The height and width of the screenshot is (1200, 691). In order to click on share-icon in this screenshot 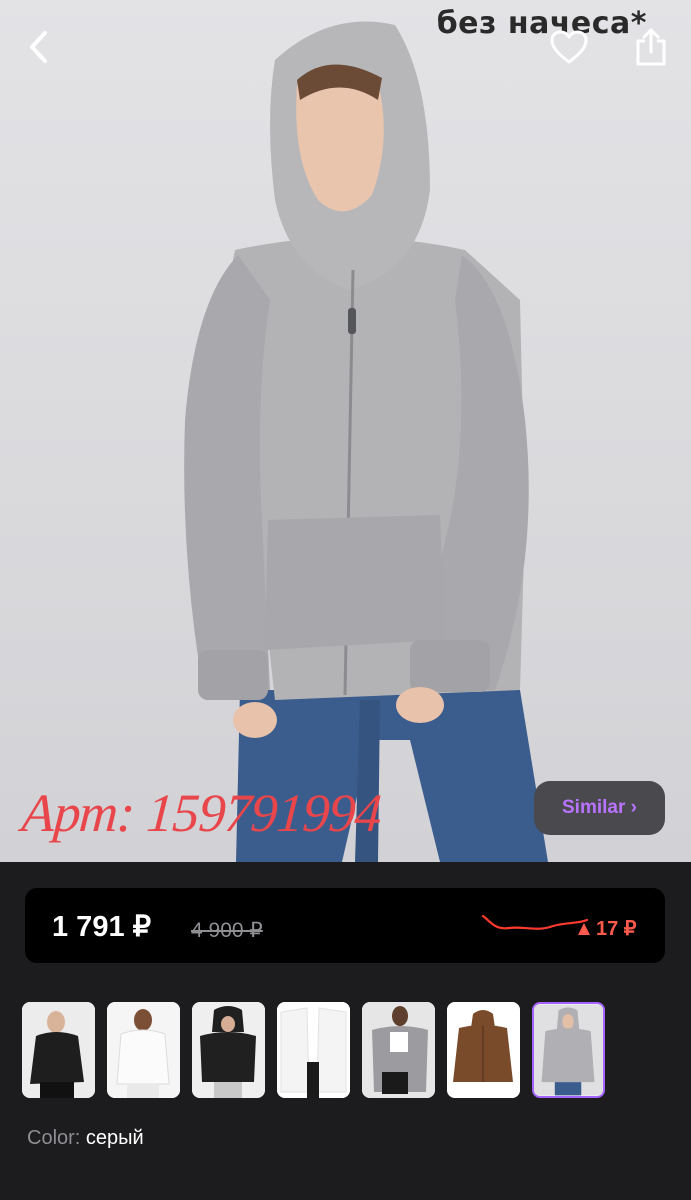, I will do `click(651, 47)`.